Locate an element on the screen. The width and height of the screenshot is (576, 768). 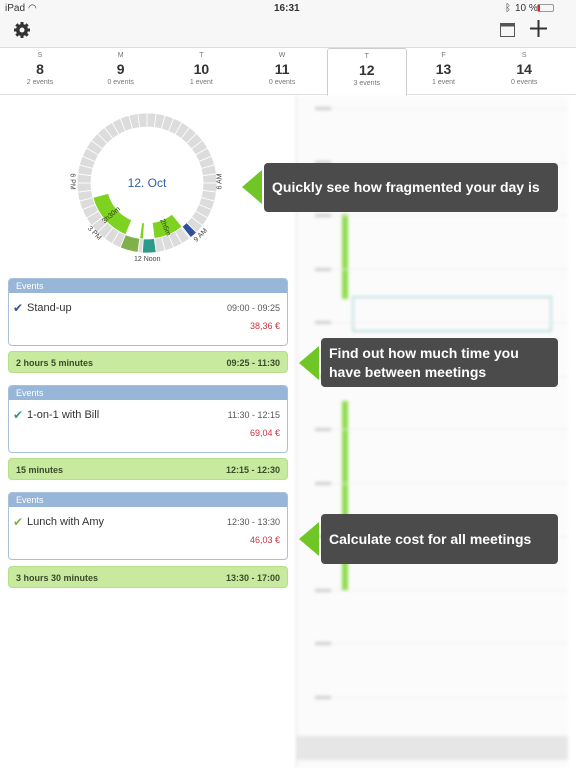
wifi-icon: ◠ is located at coordinates (32, 8).